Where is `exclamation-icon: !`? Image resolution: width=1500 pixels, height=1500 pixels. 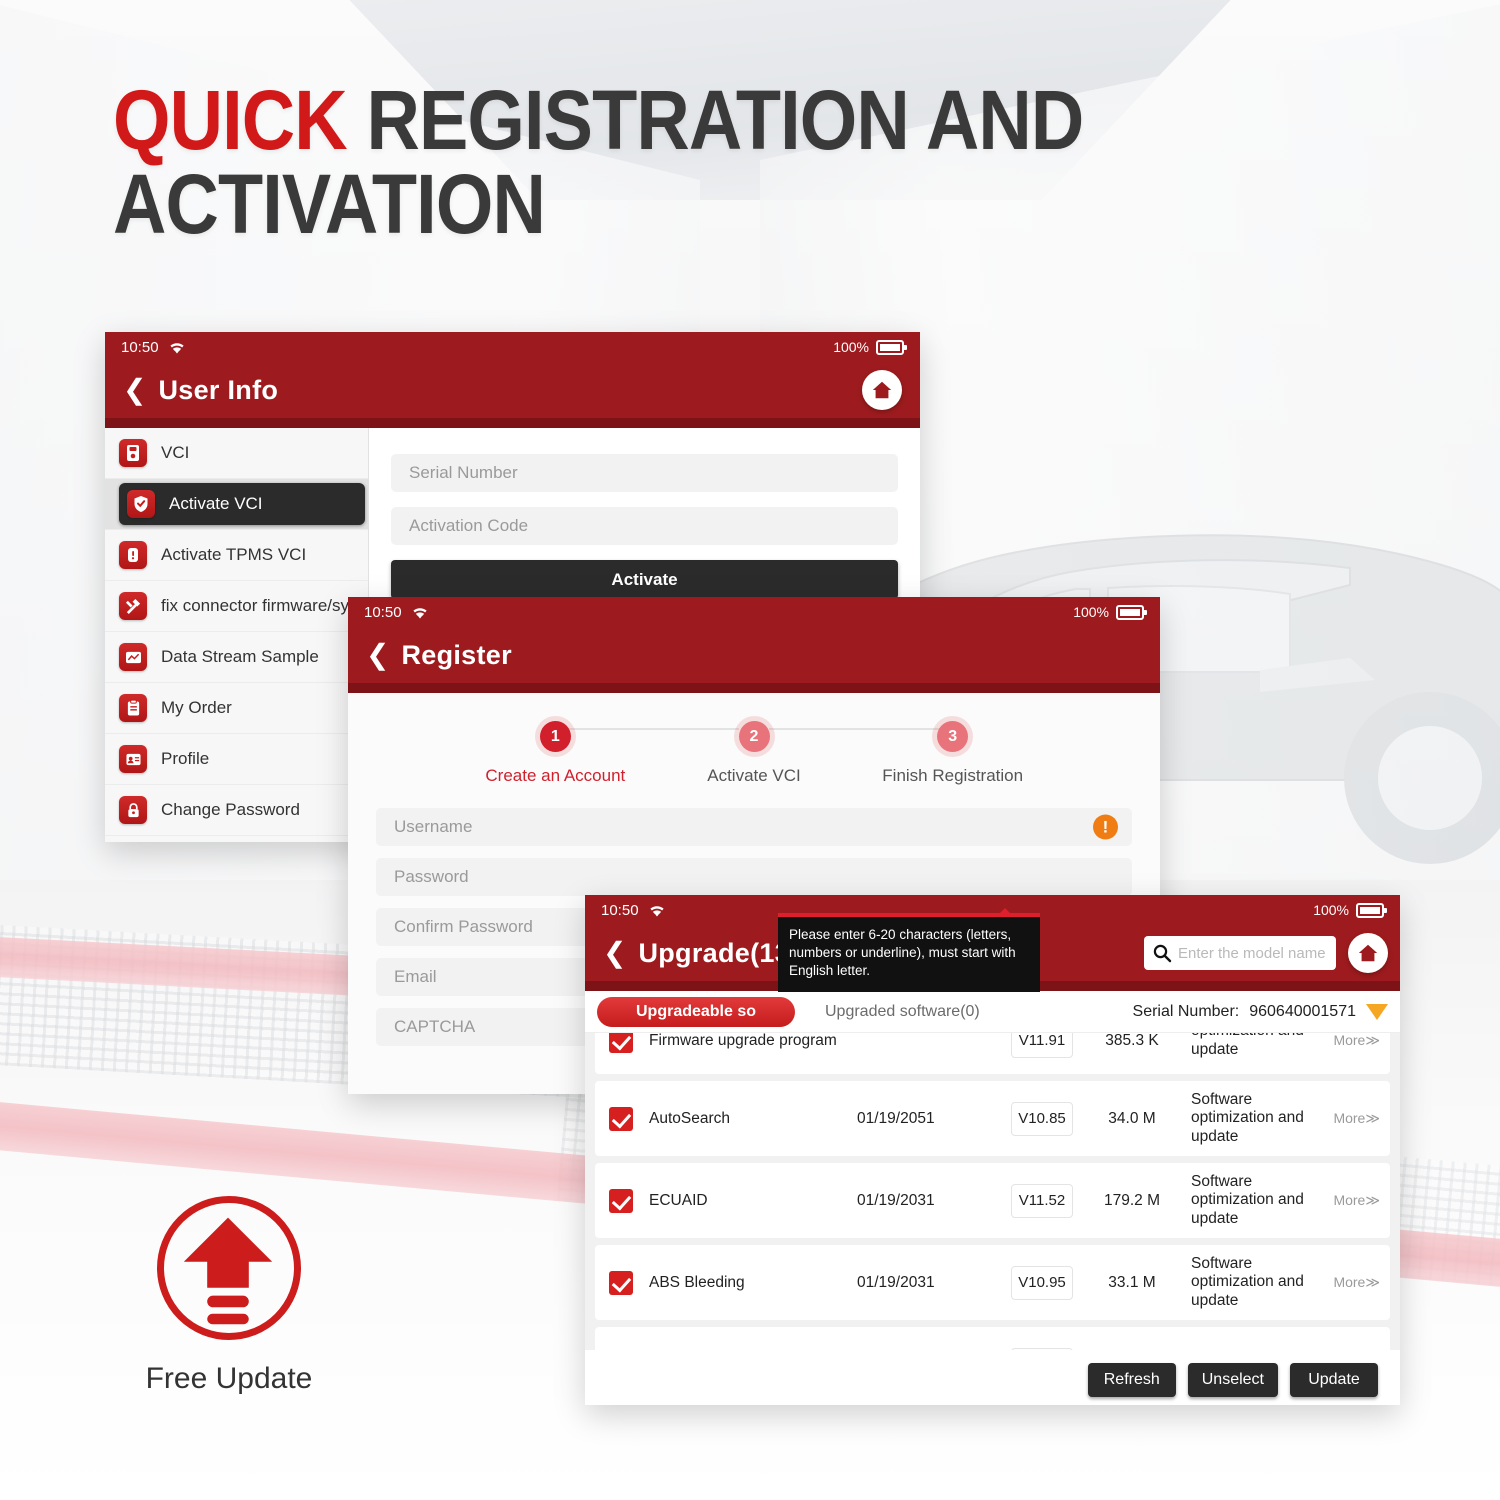
exclamation-icon: ! is located at coordinates (1105, 827).